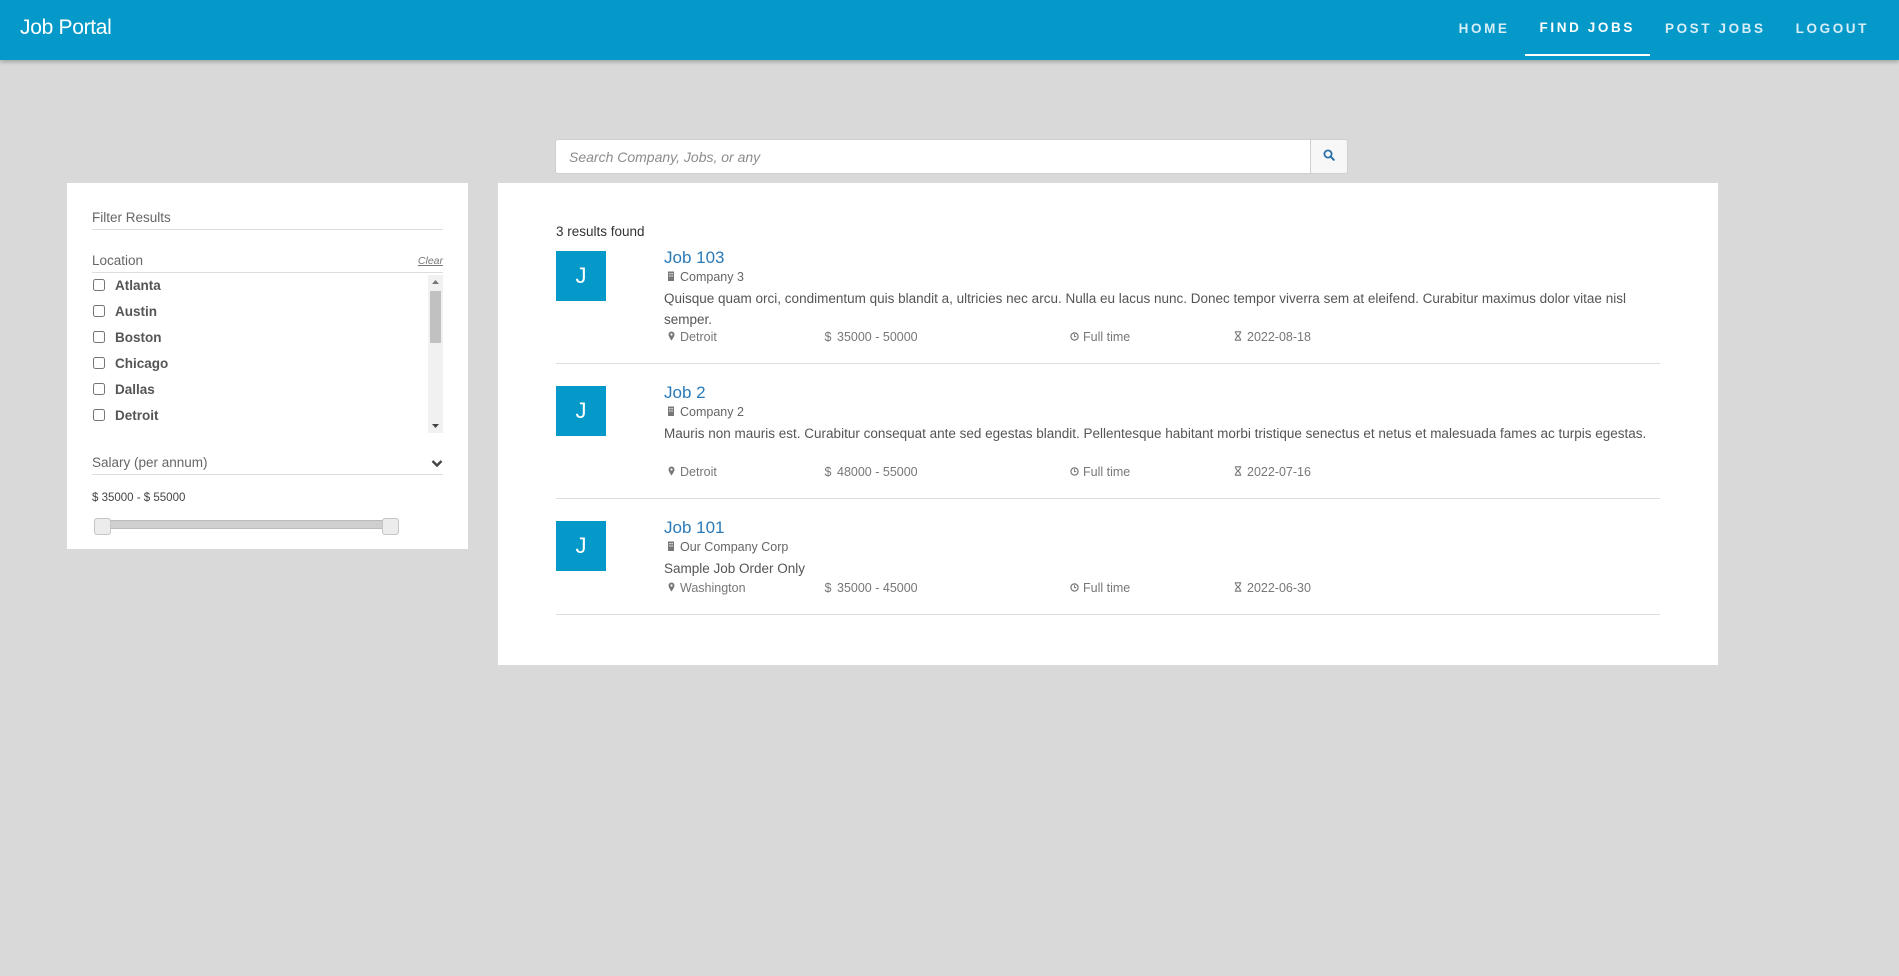 This screenshot has height=976, width=1899. What do you see at coordinates (66, 28) in the screenshot?
I see `brand-logo: Job Portal` at bounding box center [66, 28].